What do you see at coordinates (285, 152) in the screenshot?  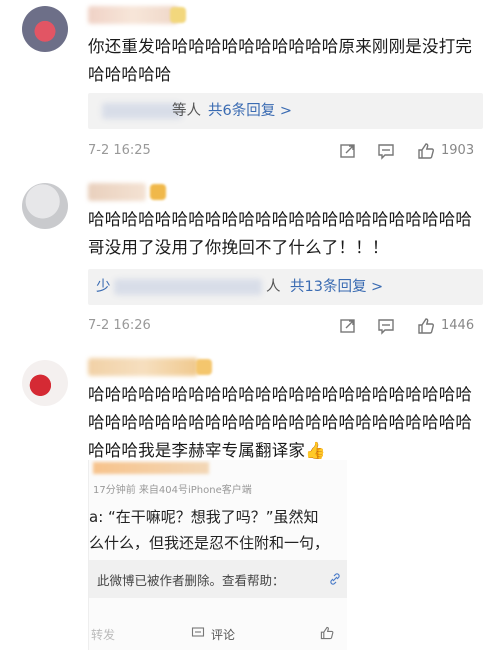 I see `comment-meta: 7-2 16:25 1903` at bounding box center [285, 152].